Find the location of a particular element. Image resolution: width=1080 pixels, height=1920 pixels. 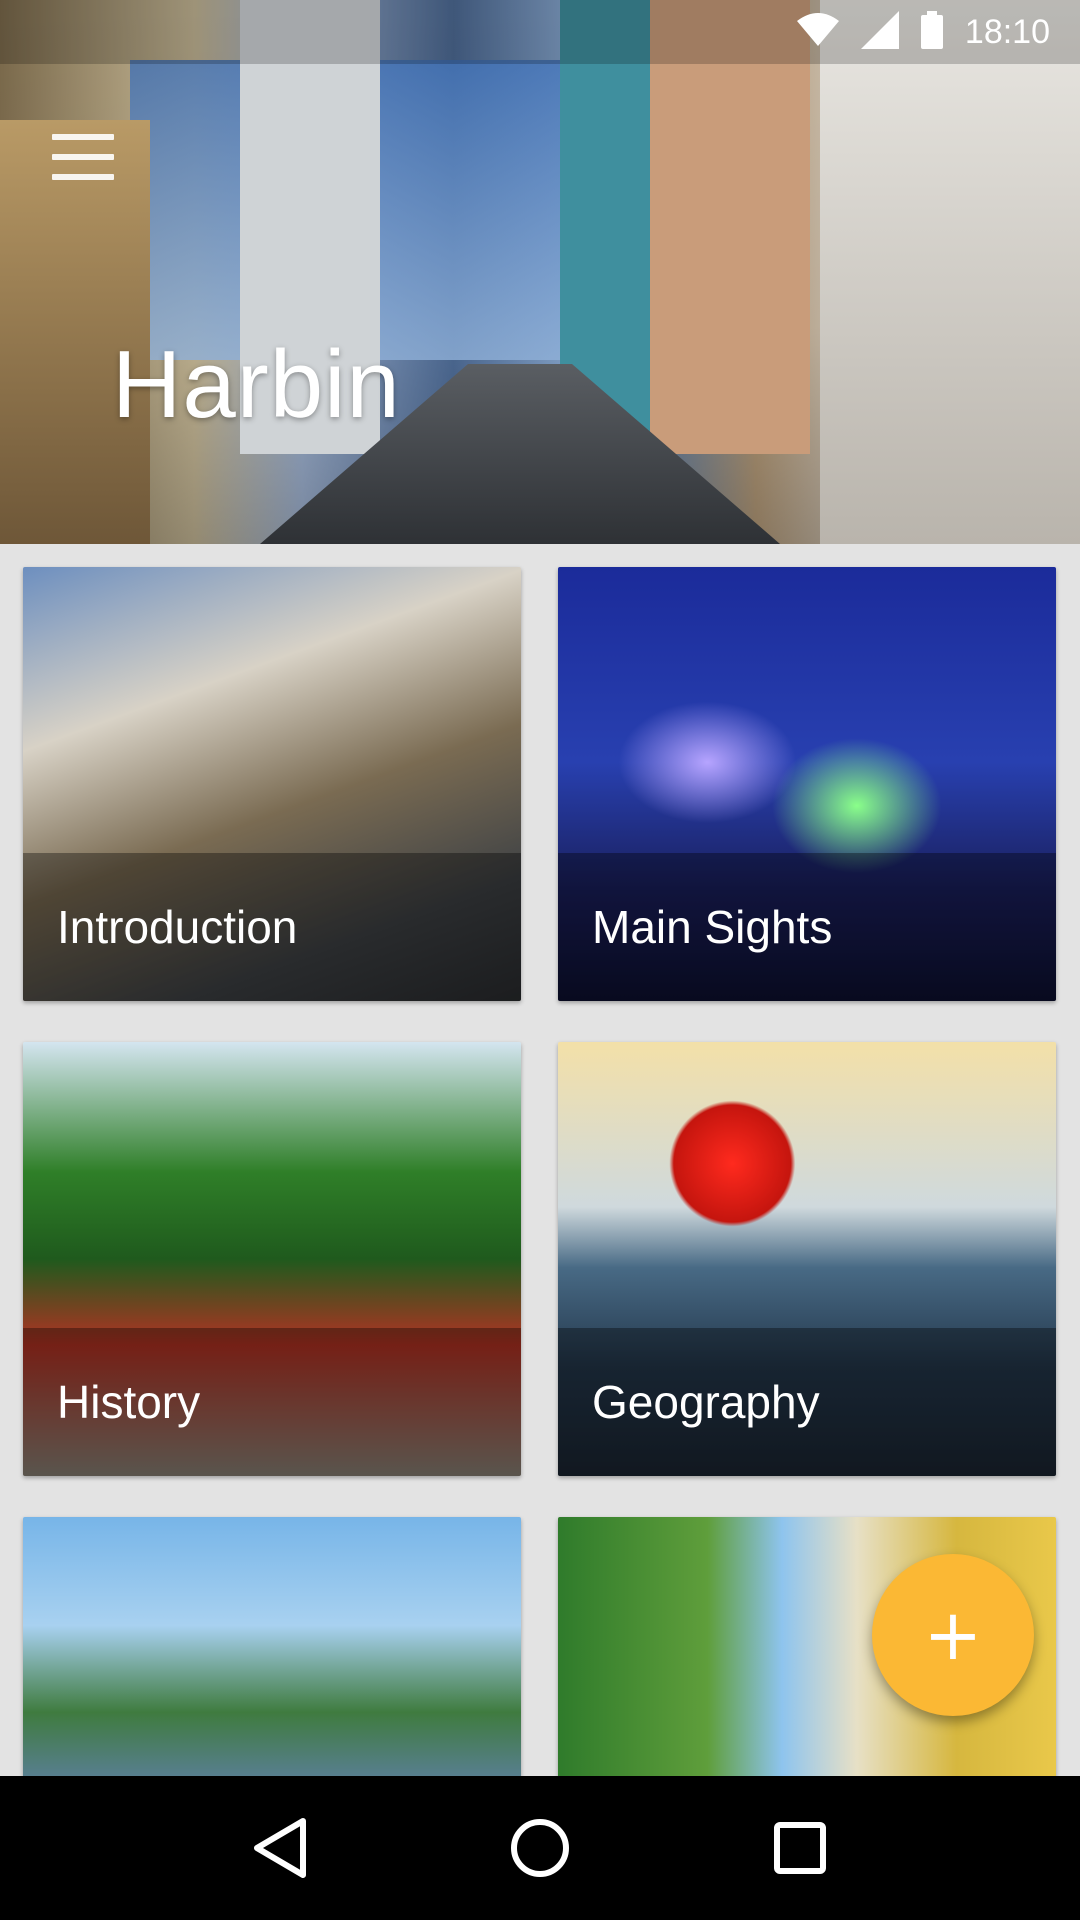

card-introduction: Introduction is located at coordinates (272, 784).